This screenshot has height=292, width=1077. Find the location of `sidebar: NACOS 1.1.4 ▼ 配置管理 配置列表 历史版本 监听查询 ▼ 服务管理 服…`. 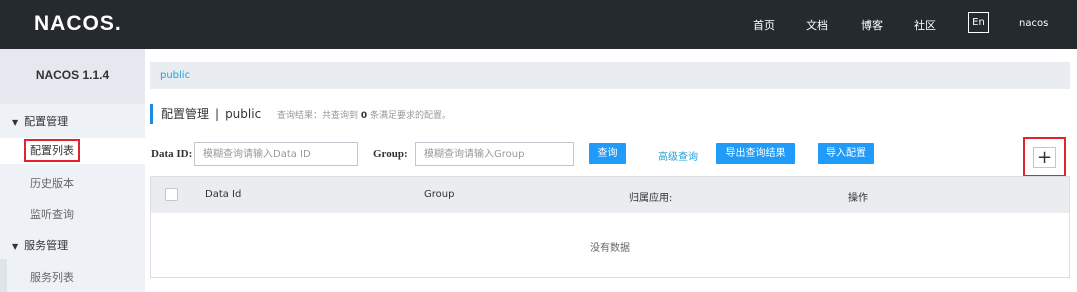

sidebar: NACOS 1.1.4 ▼ 配置管理 配置列表 历史版本 监听查询 ▼ 服务管理 服… is located at coordinates (72, 170).